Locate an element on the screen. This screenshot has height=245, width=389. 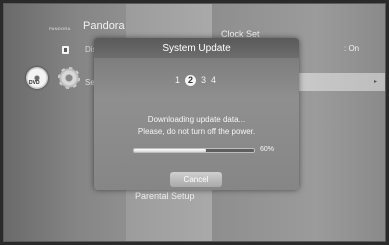
step-2-active: 2 is located at coordinates (191, 80).